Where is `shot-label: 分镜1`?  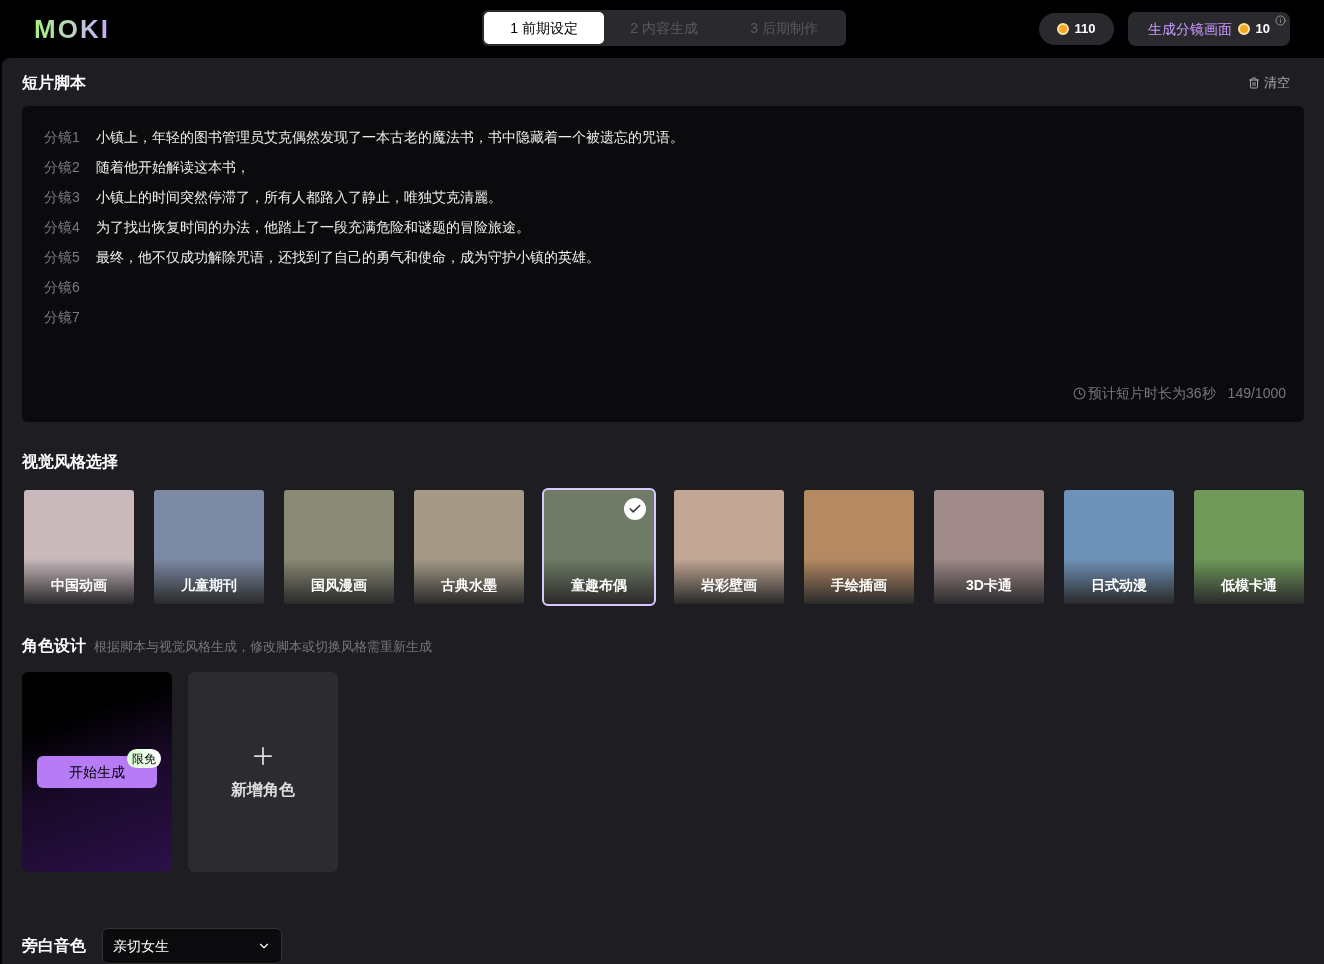 shot-label: 分镜1 is located at coordinates (62, 137).